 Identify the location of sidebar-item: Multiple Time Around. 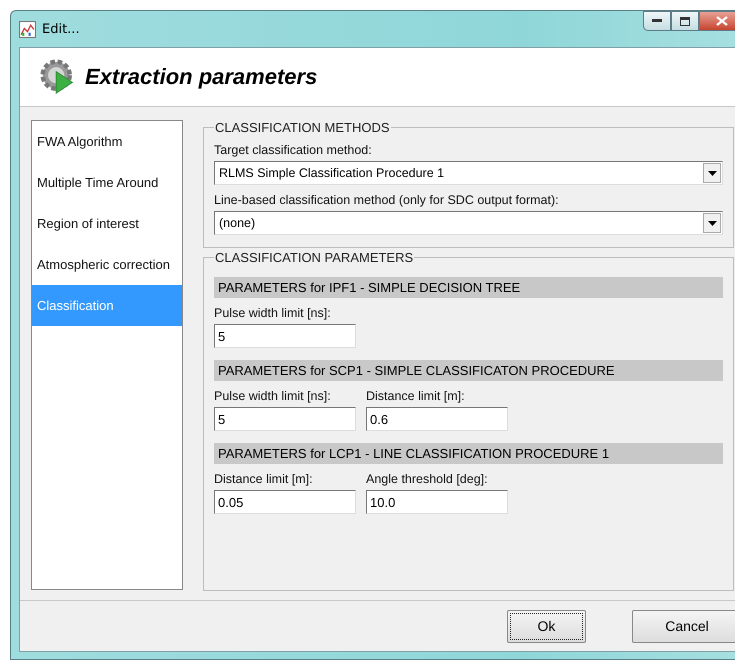
(107, 182).